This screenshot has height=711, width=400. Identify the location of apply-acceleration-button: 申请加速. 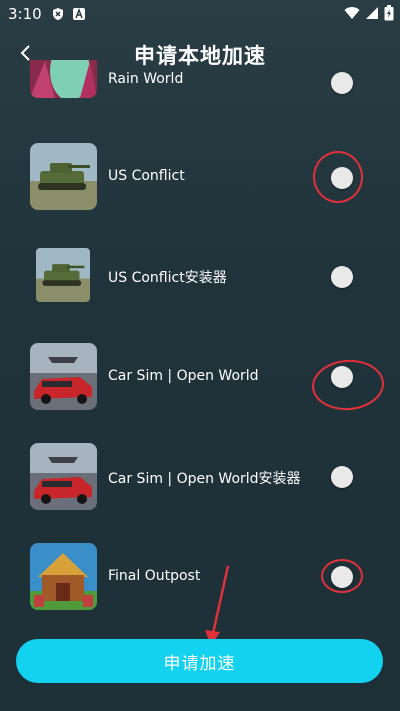
(199, 661).